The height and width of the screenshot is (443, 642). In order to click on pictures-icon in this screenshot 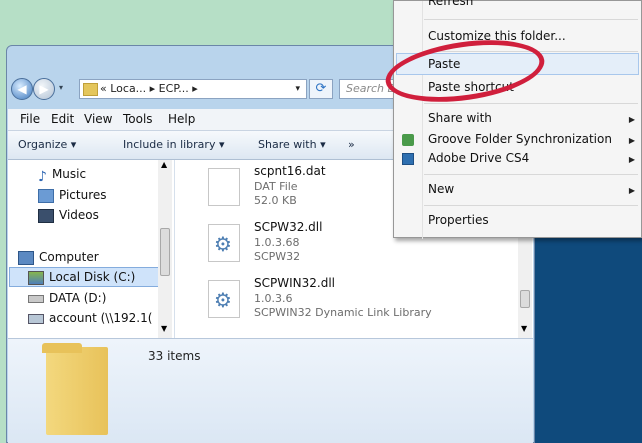, I will do `click(46, 195)`.